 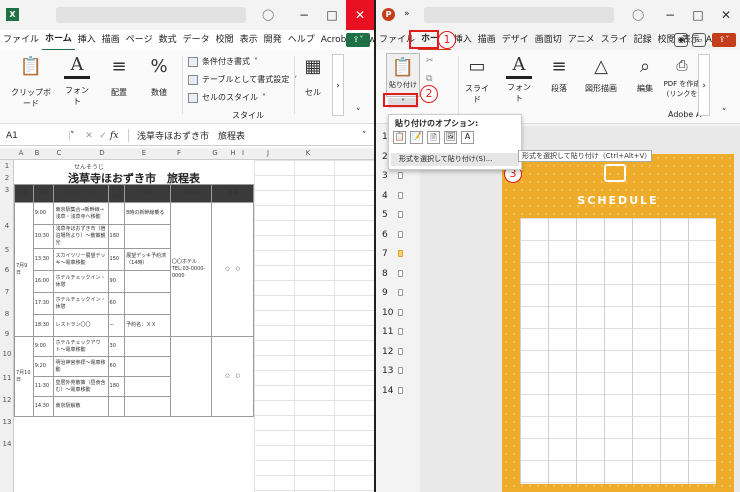 I want to click on ppt-tab: スライ, so click(x=614, y=40).